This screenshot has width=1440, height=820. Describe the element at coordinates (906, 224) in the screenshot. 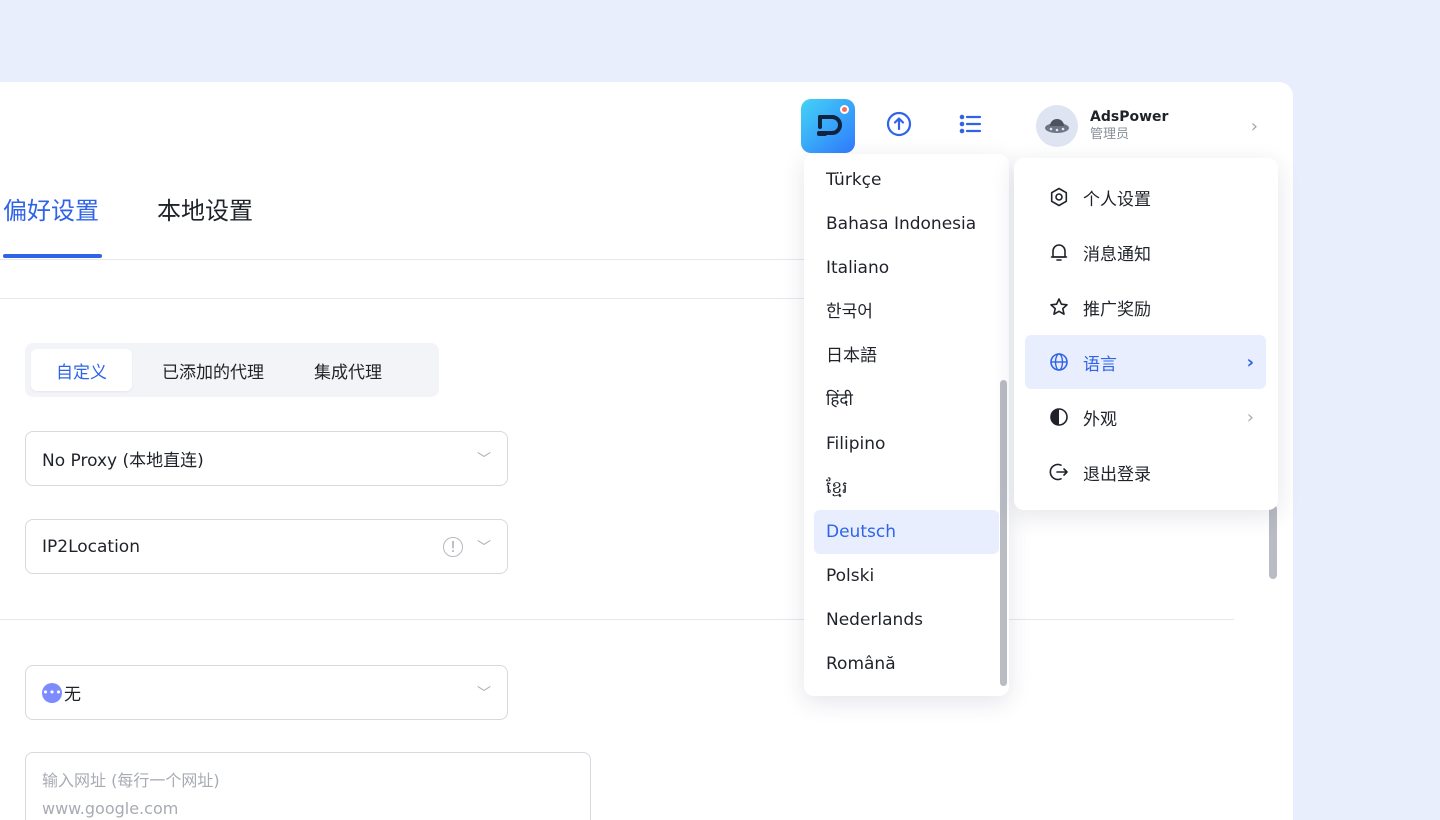

I see `language-option-indonesian: Bahasa Indonesia` at that location.